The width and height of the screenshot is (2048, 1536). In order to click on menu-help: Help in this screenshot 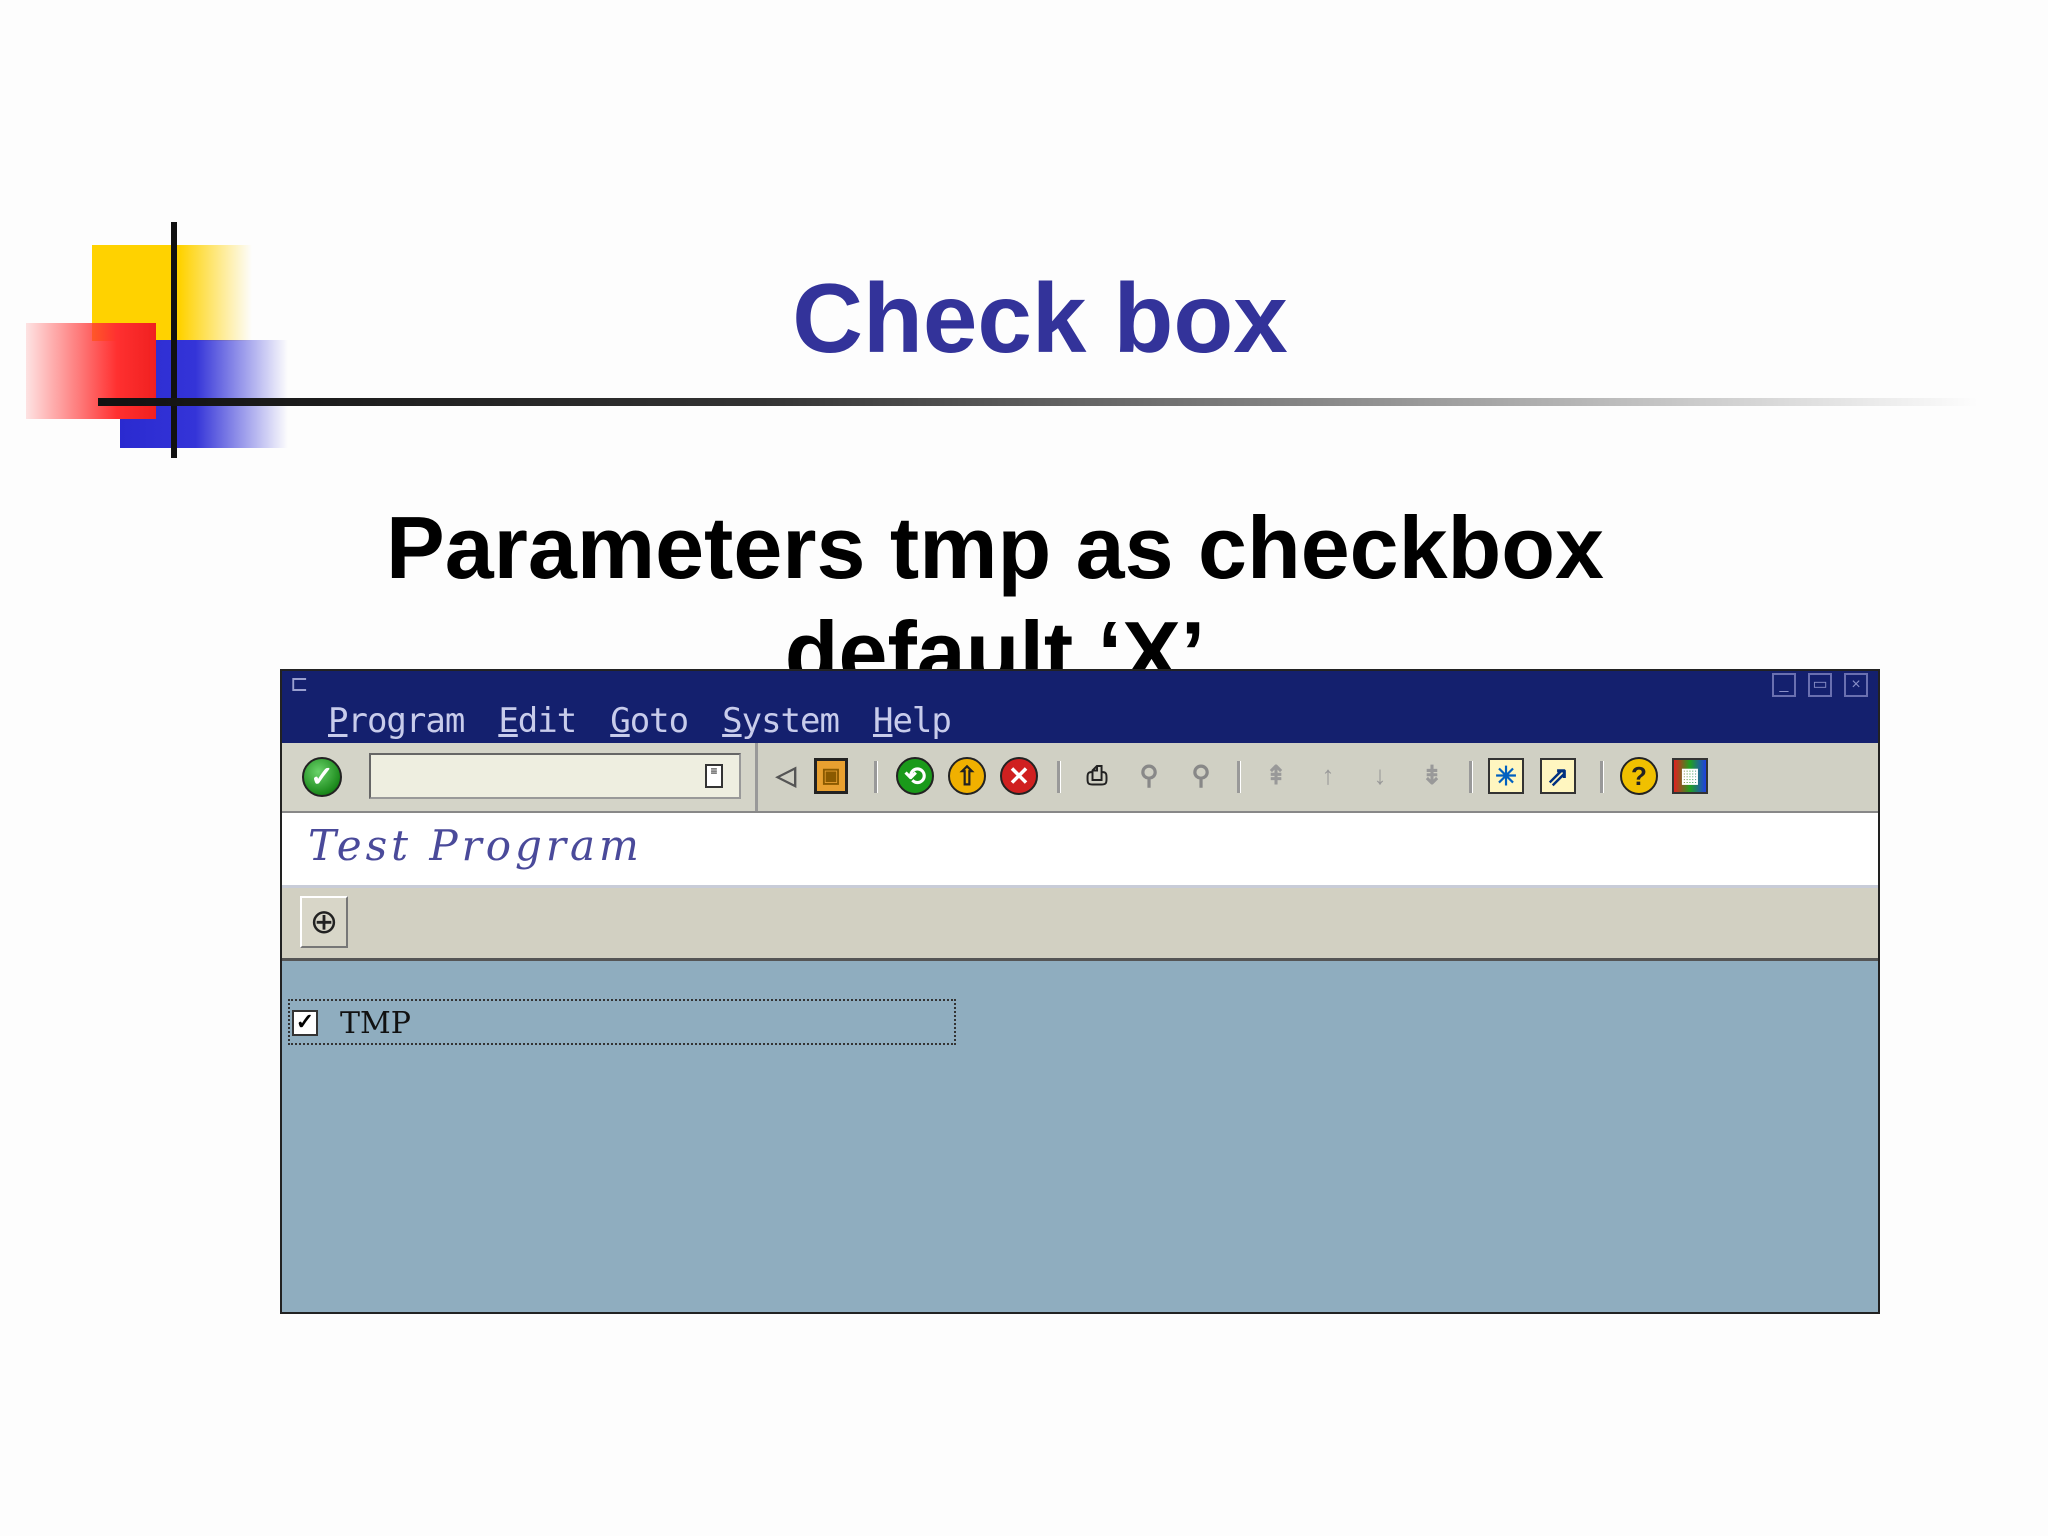, I will do `click(912, 721)`.